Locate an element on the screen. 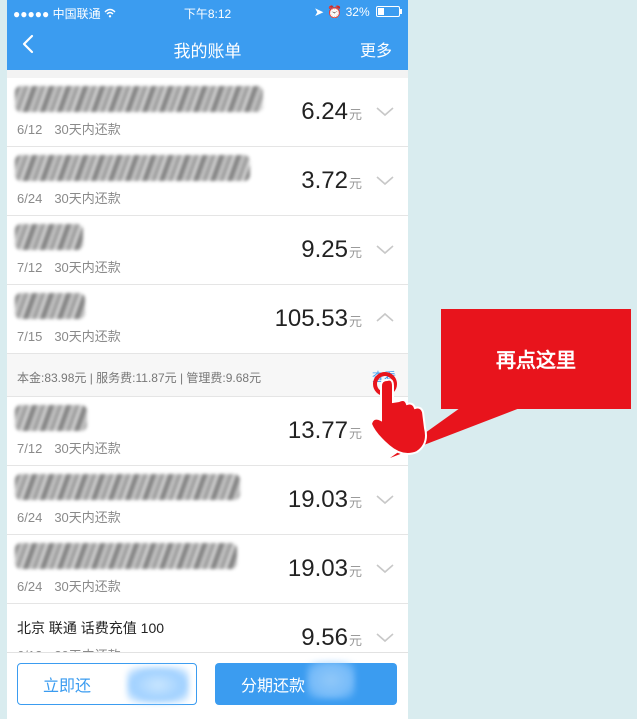  page-title: 我的账单 is located at coordinates (207, 51).